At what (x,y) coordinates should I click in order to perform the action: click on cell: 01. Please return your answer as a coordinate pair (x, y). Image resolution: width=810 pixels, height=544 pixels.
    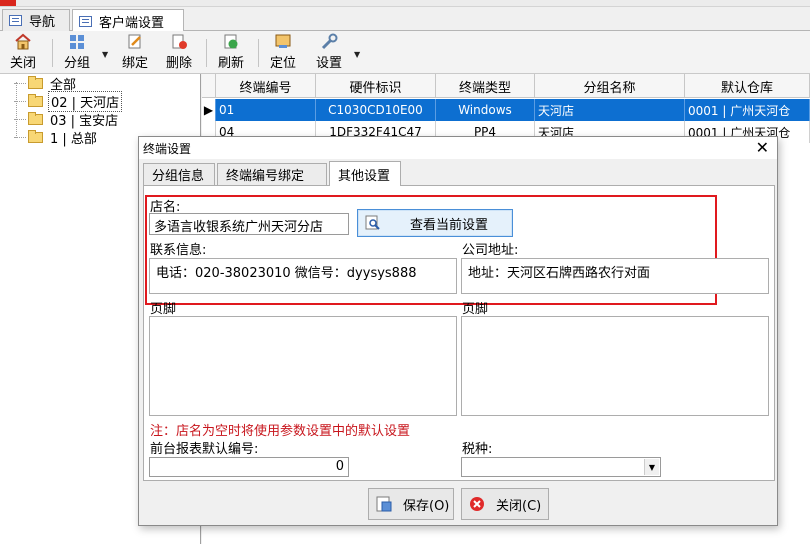
    Looking at the image, I should click on (266, 110).